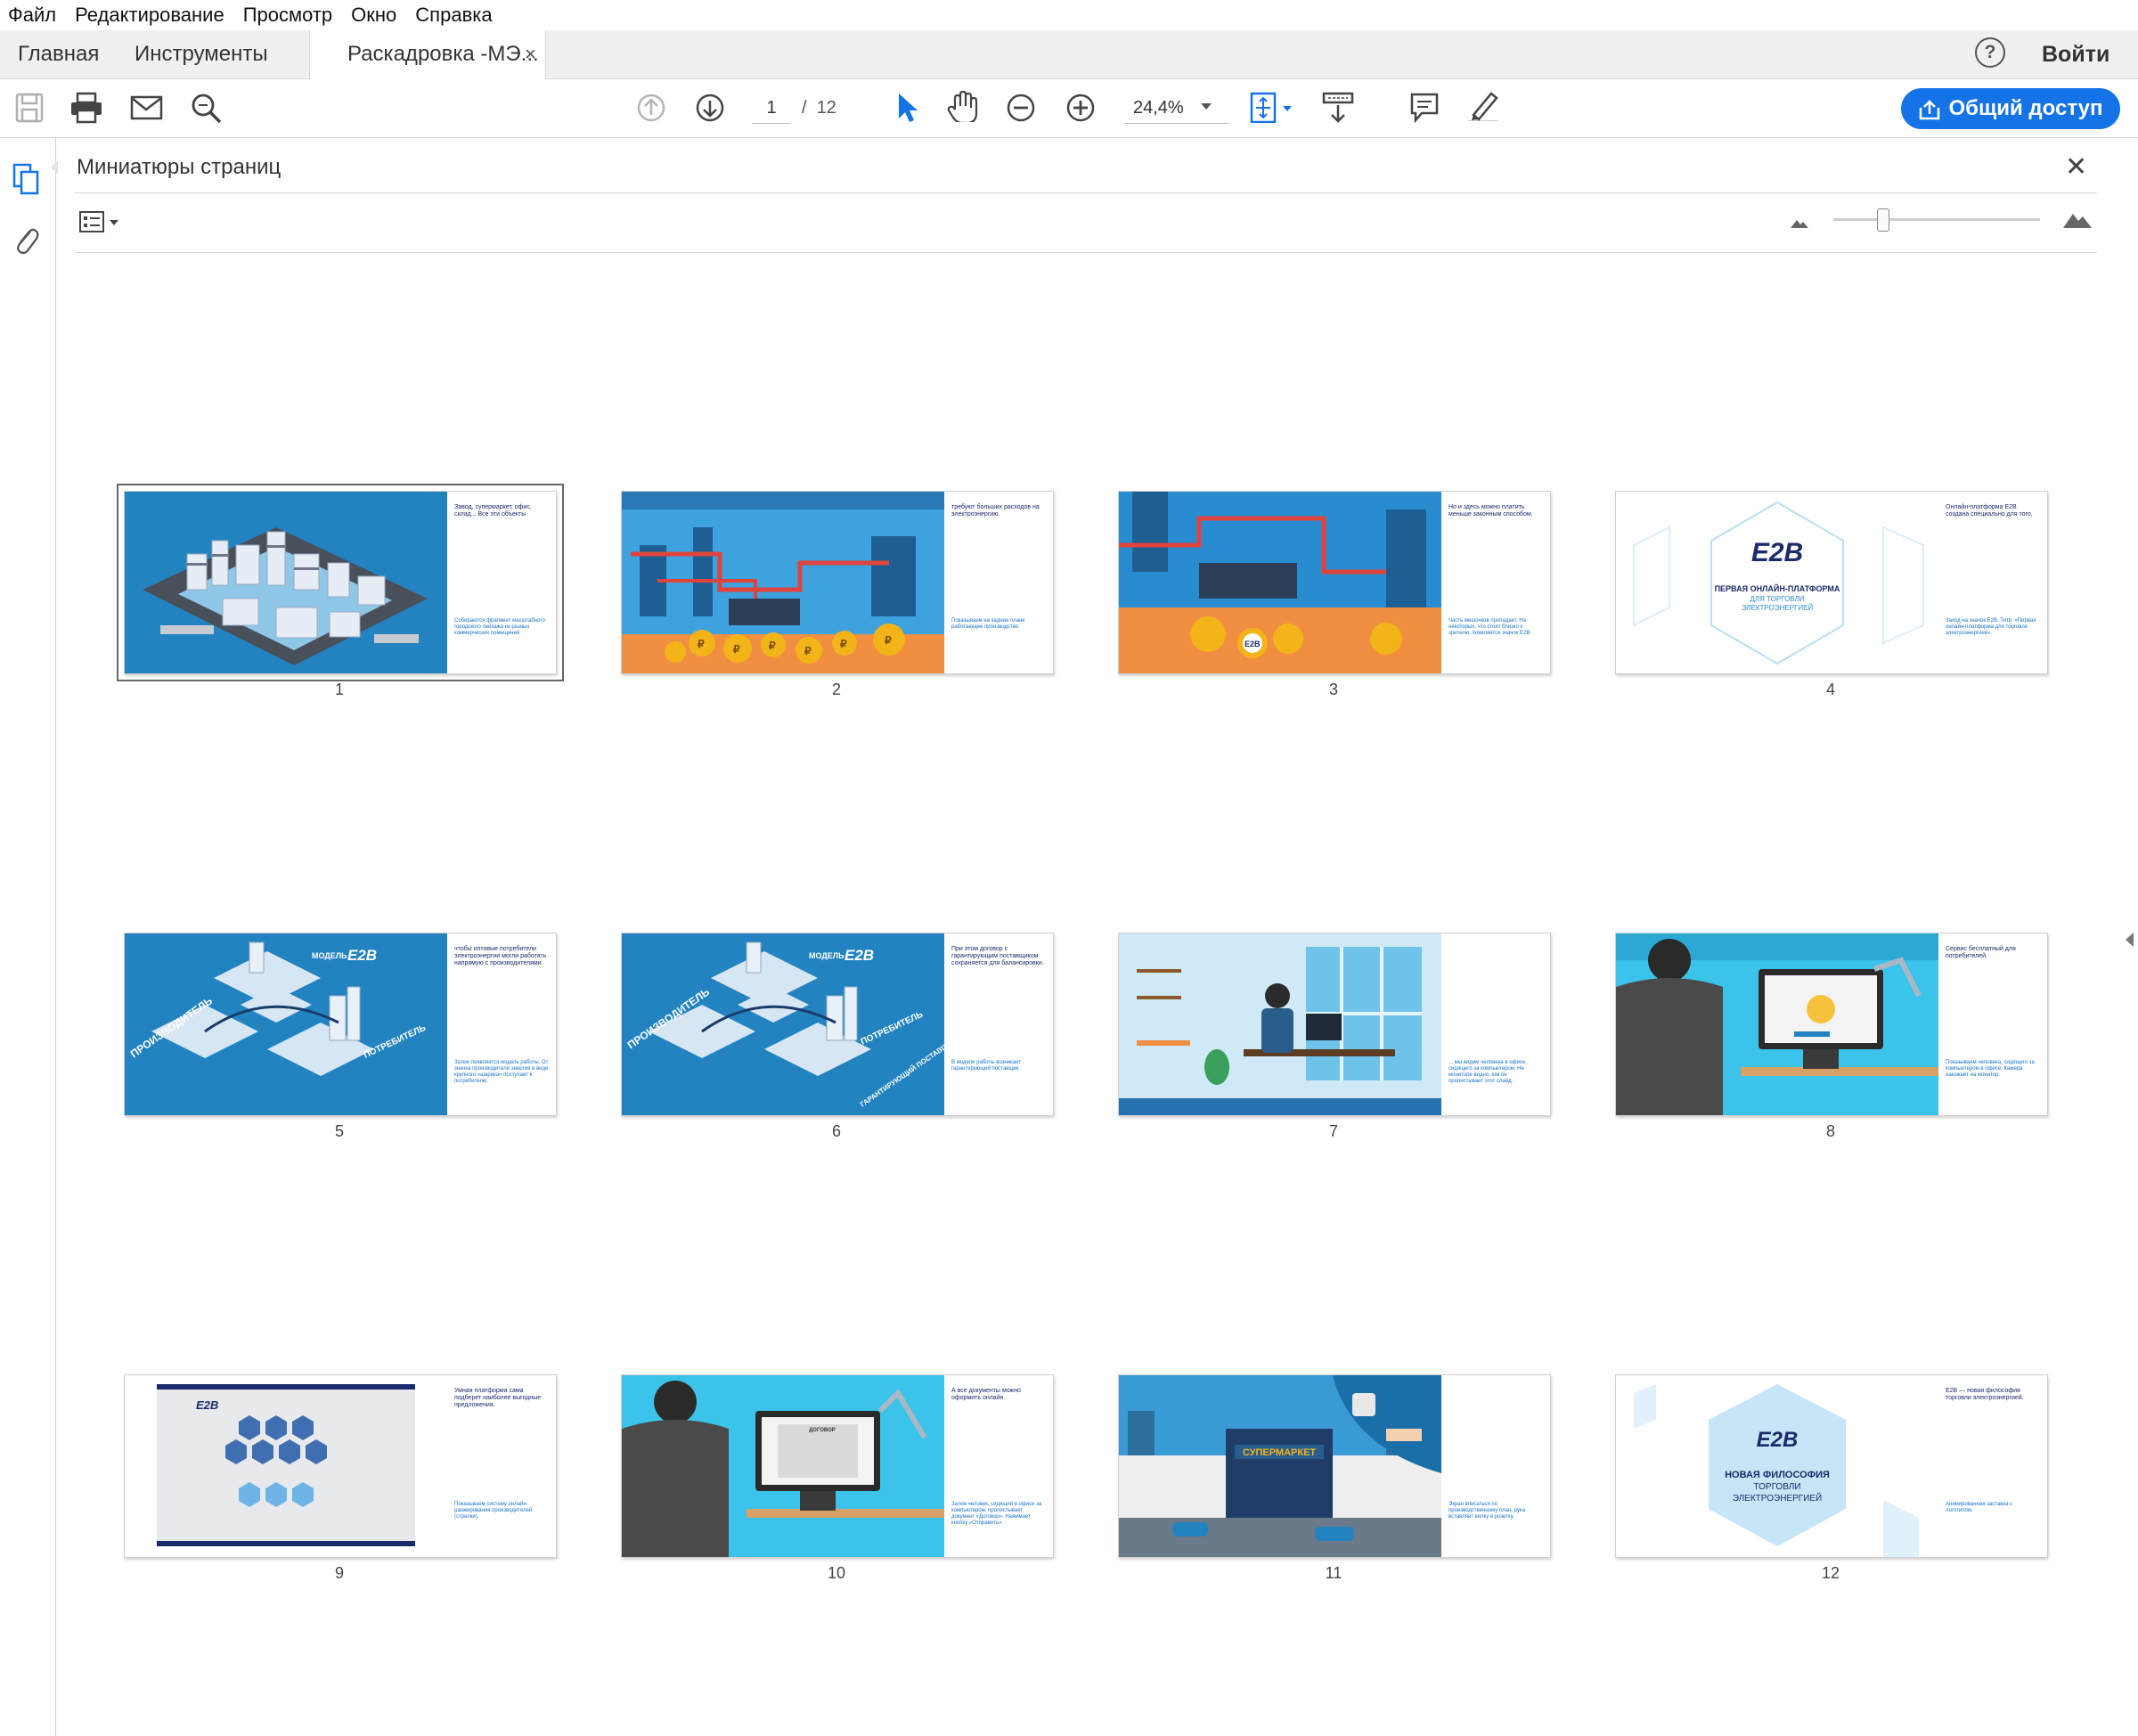 The height and width of the screenshot is (1736, 2138). I want to click on expand-right-pane-icon, so click(2130, 940).